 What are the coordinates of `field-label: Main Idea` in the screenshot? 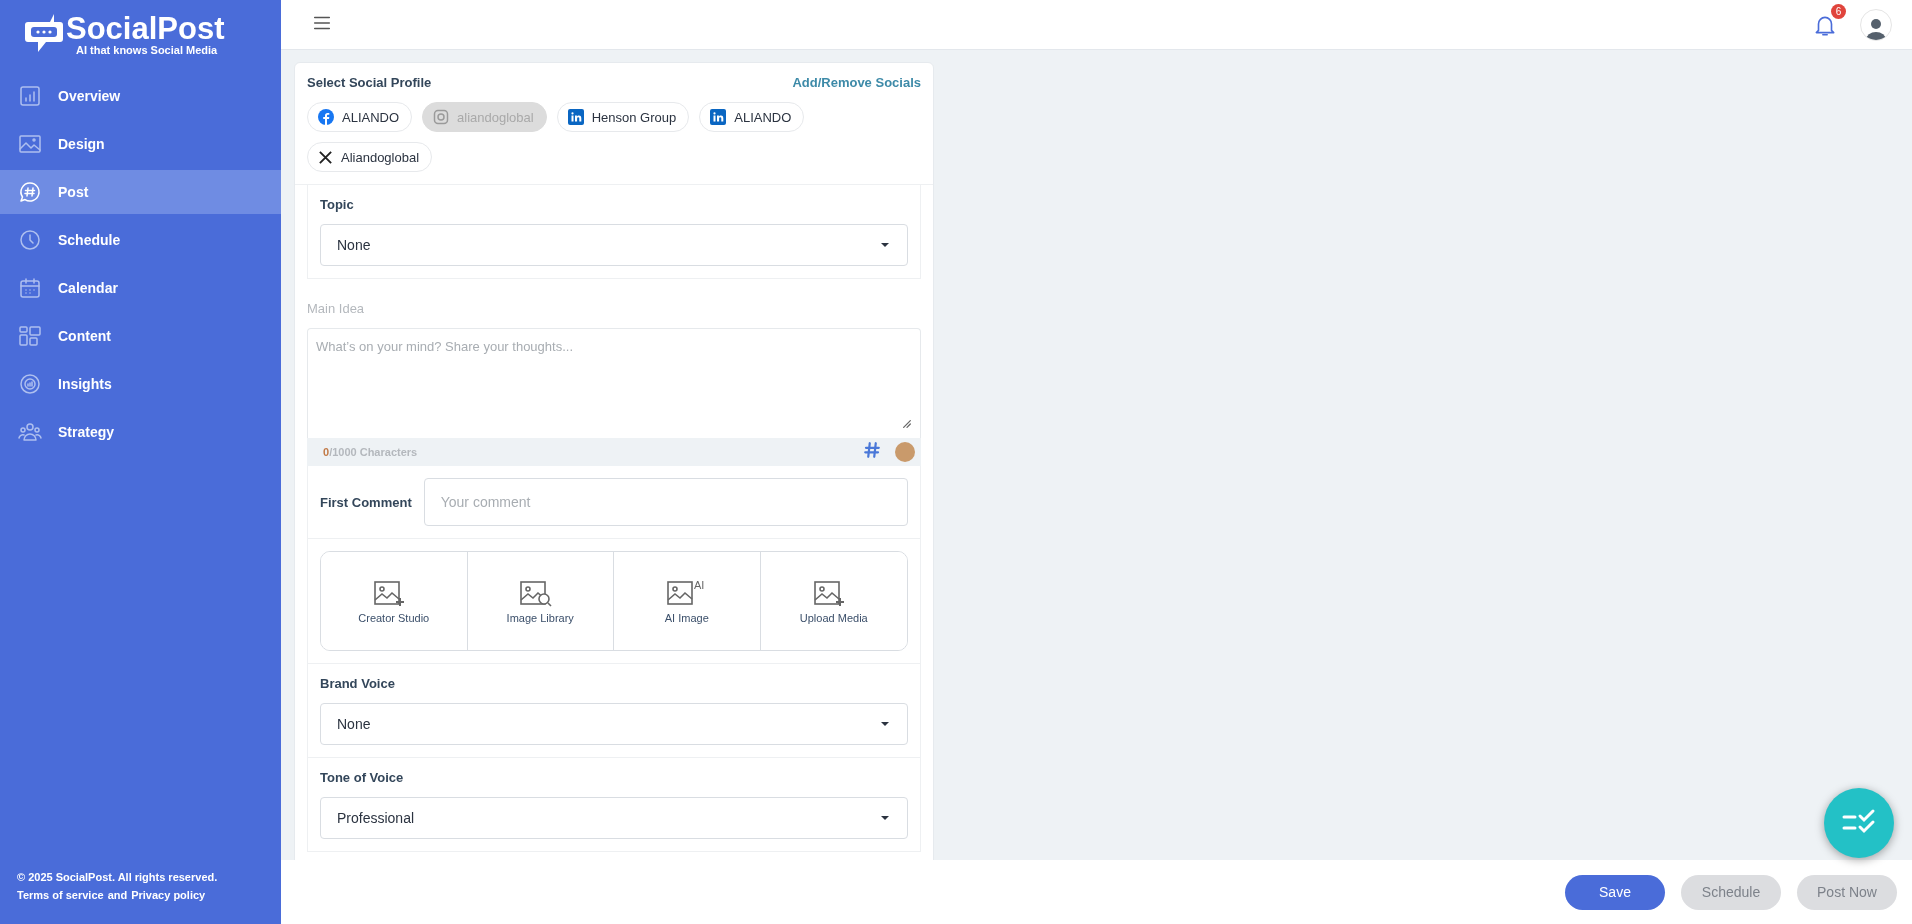 It's located at (336, 308).